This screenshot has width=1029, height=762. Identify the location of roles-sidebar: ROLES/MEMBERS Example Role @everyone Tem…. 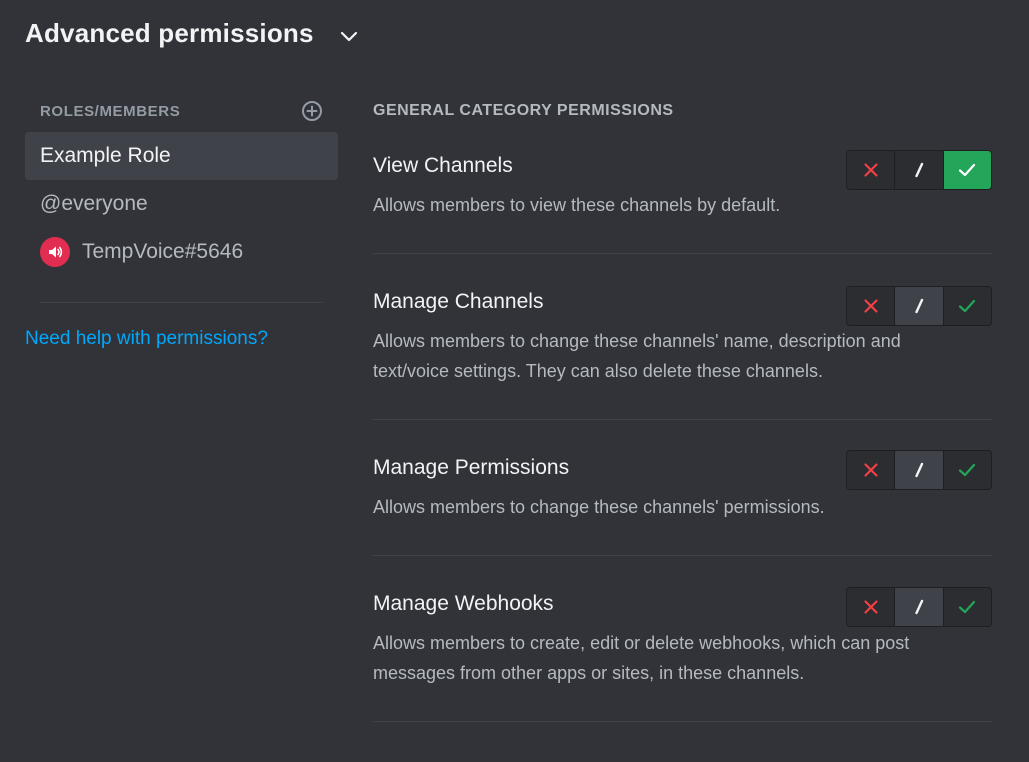
(181, 224).